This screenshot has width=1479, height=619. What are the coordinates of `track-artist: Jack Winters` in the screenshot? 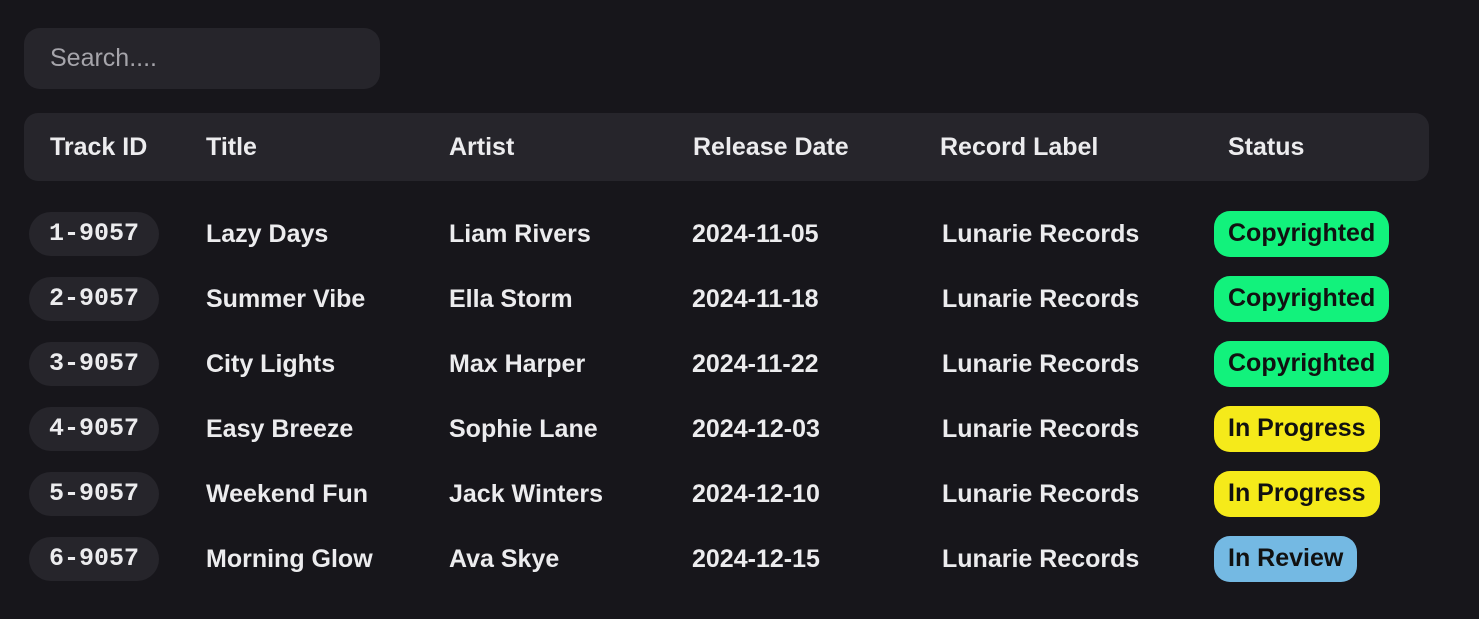 It's located at (526, 494).